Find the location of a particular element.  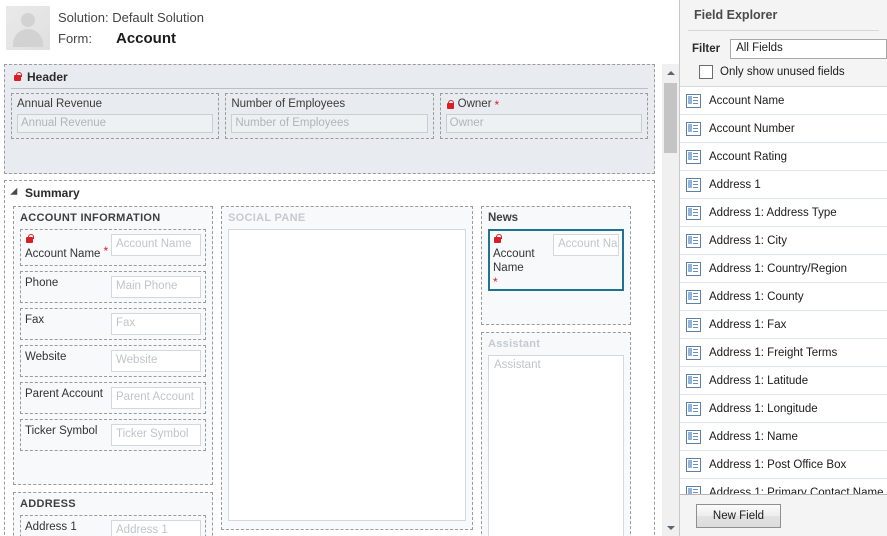

field-label: Account Name * is located at coordinates (68, 247).